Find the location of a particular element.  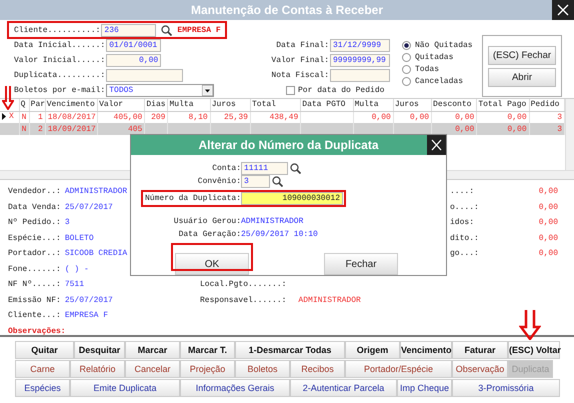

action-button: Portador/Espécie is located at coordinates (398, 369).